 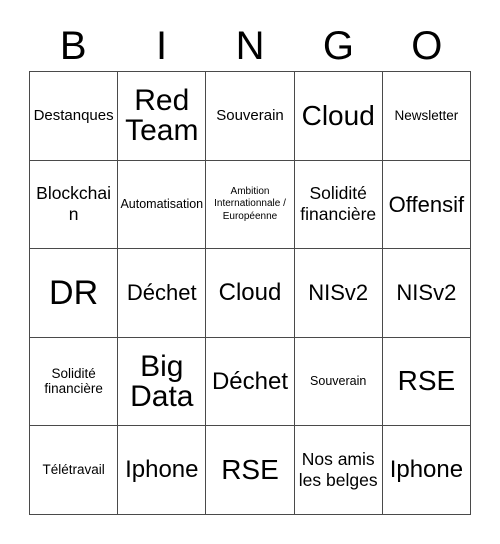 I want to click on header-letter-o: O, so click(x=427, y=46).